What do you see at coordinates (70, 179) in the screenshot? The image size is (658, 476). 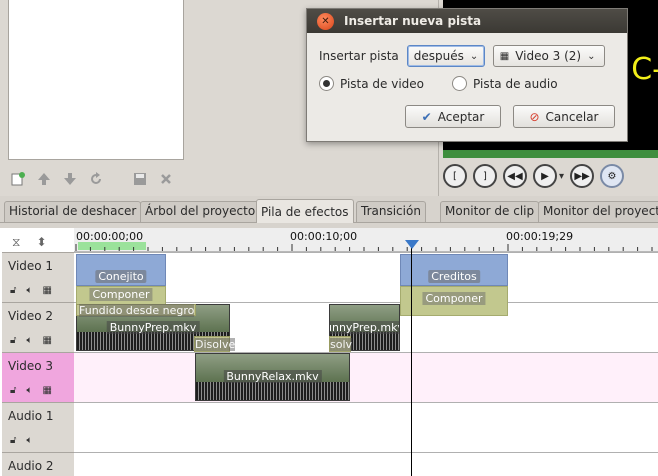 I see `move-down-icon` at bounding box center [70, 179].